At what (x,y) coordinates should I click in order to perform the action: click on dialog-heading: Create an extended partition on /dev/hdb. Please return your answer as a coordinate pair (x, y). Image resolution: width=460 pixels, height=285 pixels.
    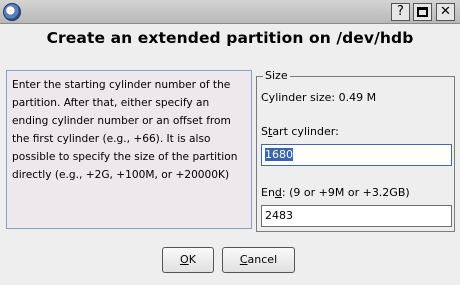
    Looking at the image, I should click on (230, 38).